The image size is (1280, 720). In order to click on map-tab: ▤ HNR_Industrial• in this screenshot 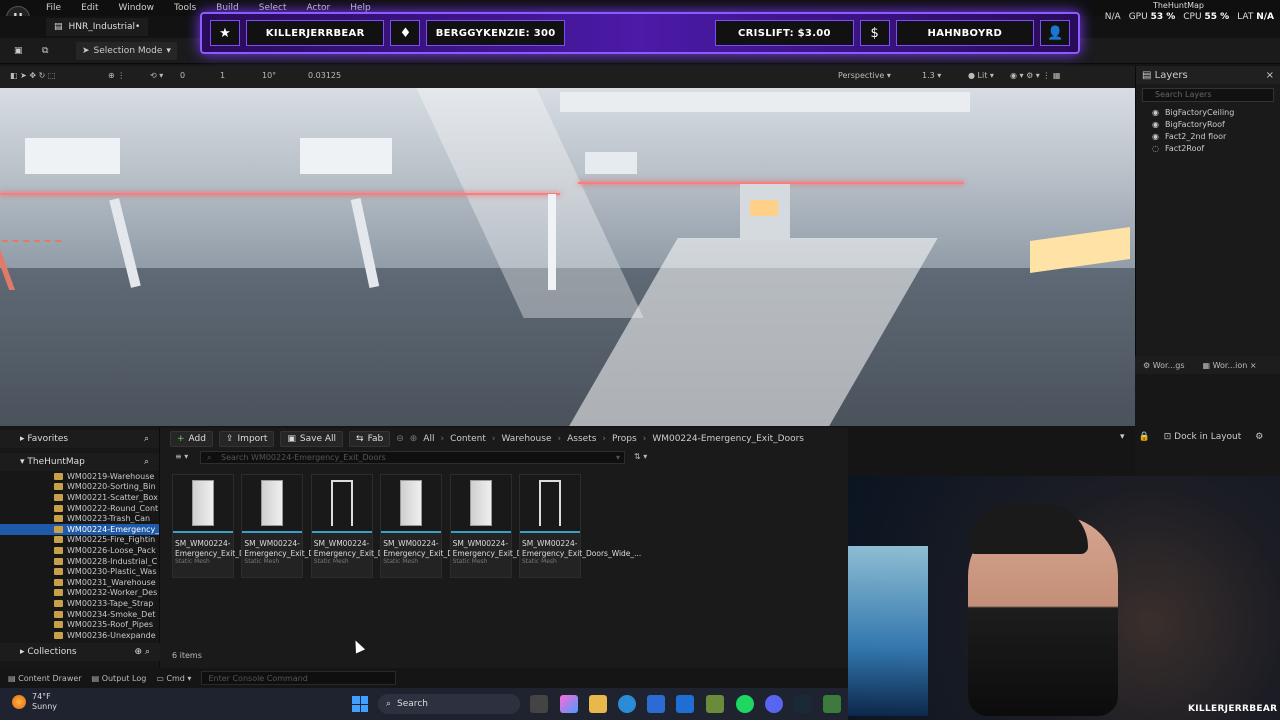, I will do `click(97, 27)`.